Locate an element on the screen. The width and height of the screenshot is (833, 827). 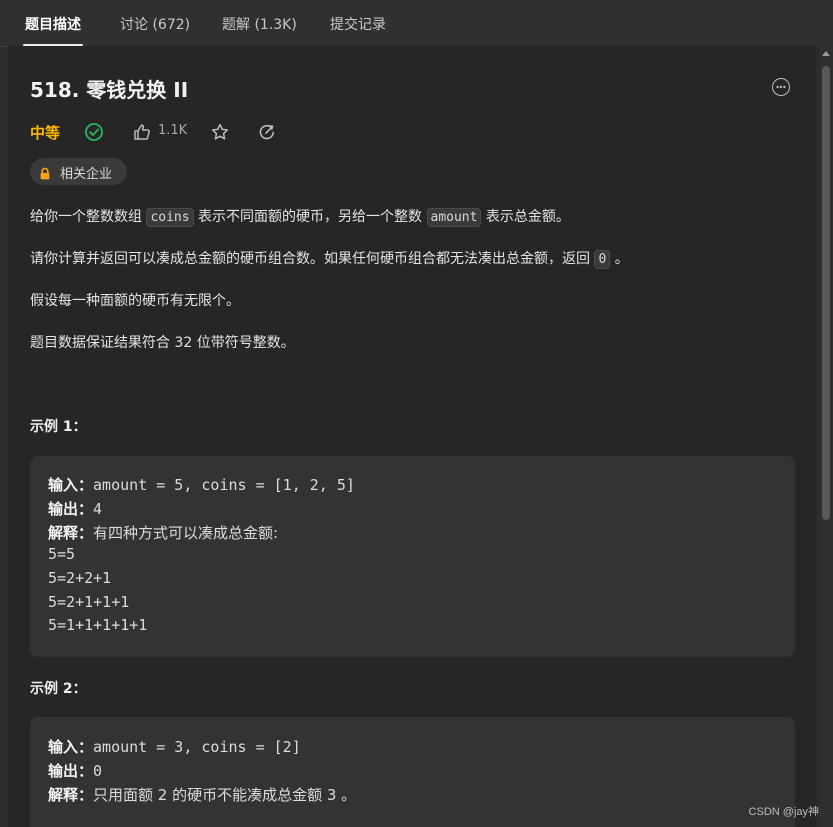
explain-value: 只用面额 2 的硬币不能凑成总金额 3 。 is located at coordinates (225, 795).